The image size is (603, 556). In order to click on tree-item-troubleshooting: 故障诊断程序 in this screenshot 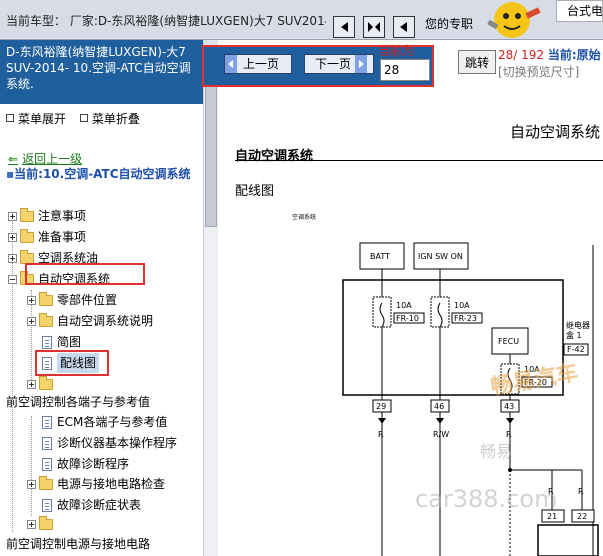, I will do `click(85, 464)`.